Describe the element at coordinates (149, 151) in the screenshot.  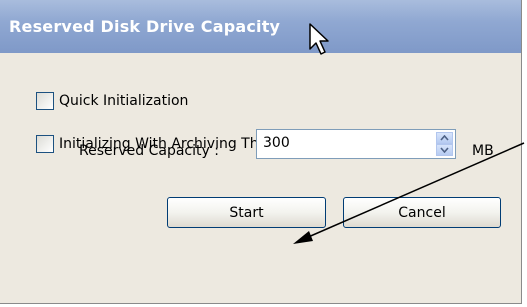
I see `reserved-capacity-label: Reserved Capacity :` at that location.